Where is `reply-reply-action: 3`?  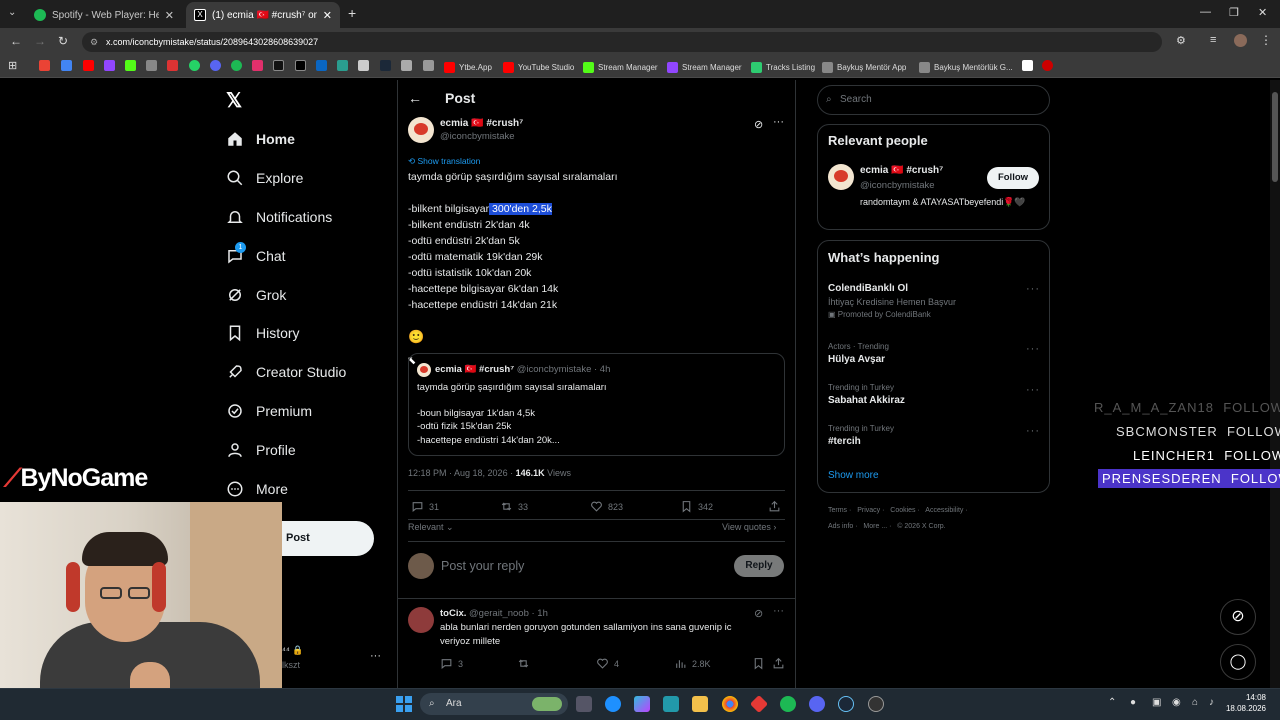 reply-reply-action: 3 is located at coordinates (451, 663).